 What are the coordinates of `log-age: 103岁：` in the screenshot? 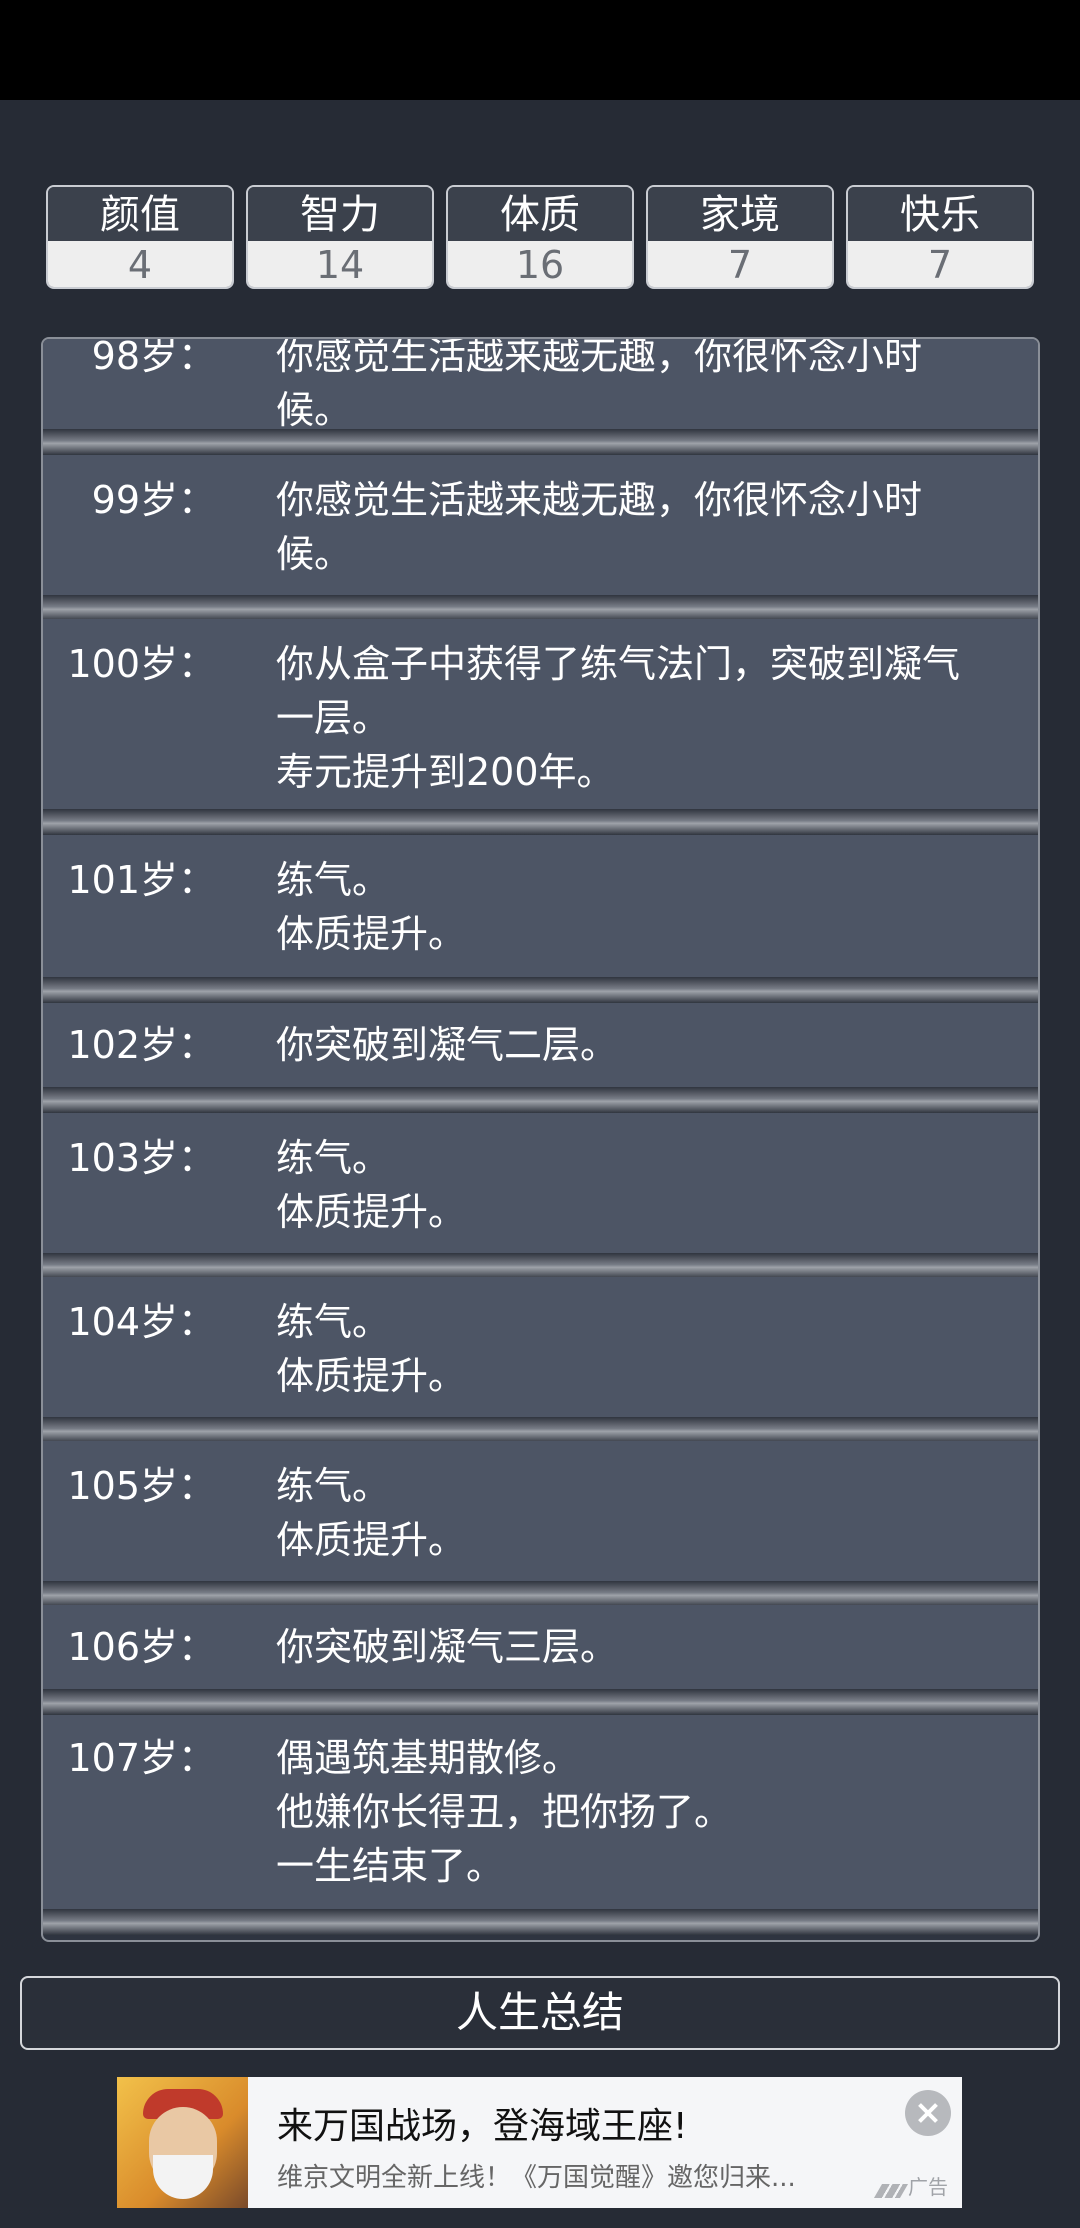 It's located at (141, 1158).